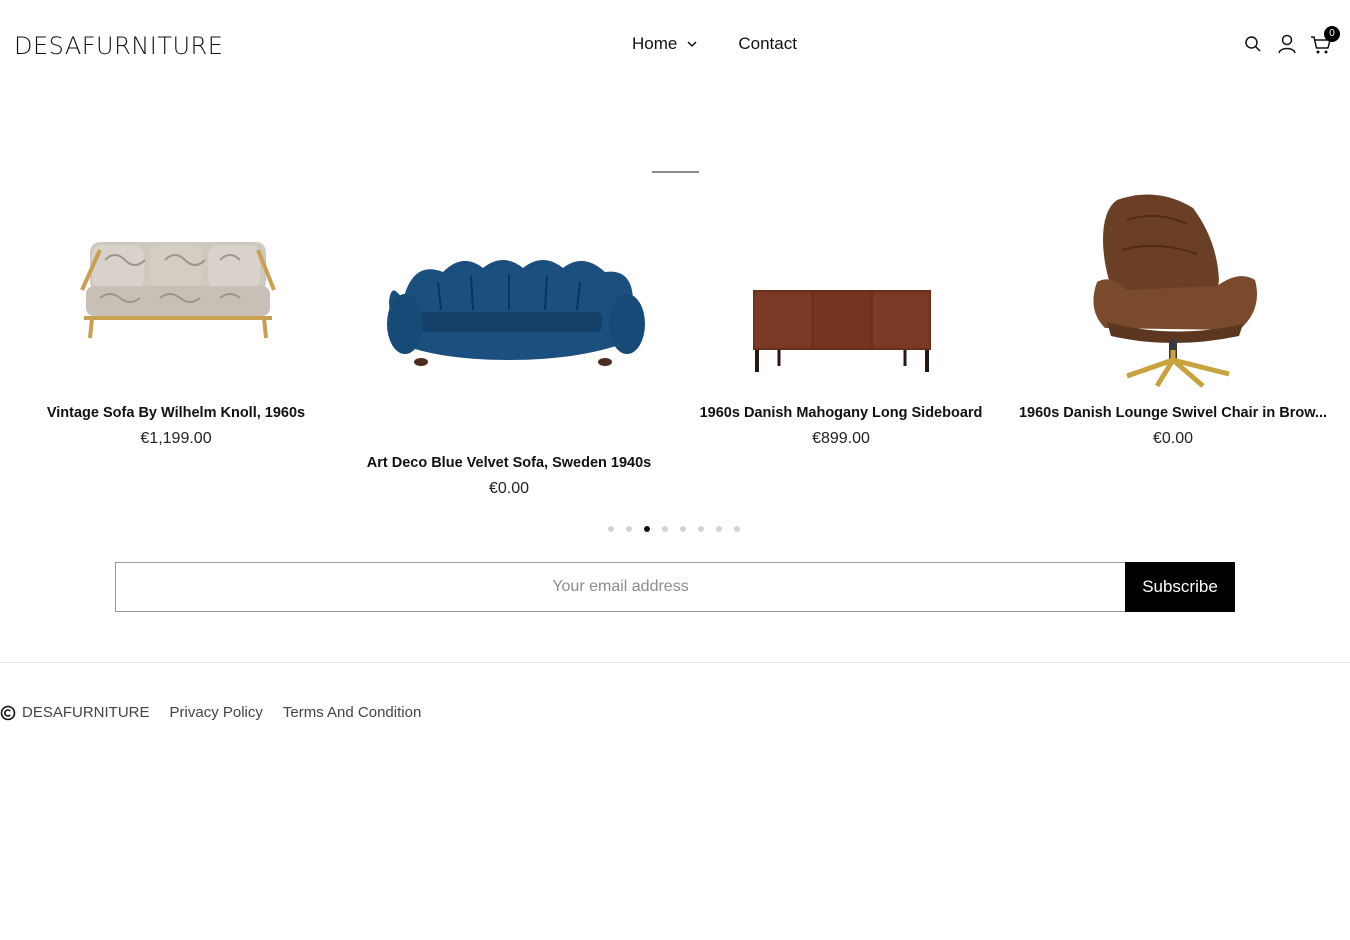 Image resolution: width=1350 pixels, height=940 pixels. What do you see at coordinates (509, 290) in the screenshot?
I see `product-image-blue-velvet-sofa` at bounding box center [509, 290].